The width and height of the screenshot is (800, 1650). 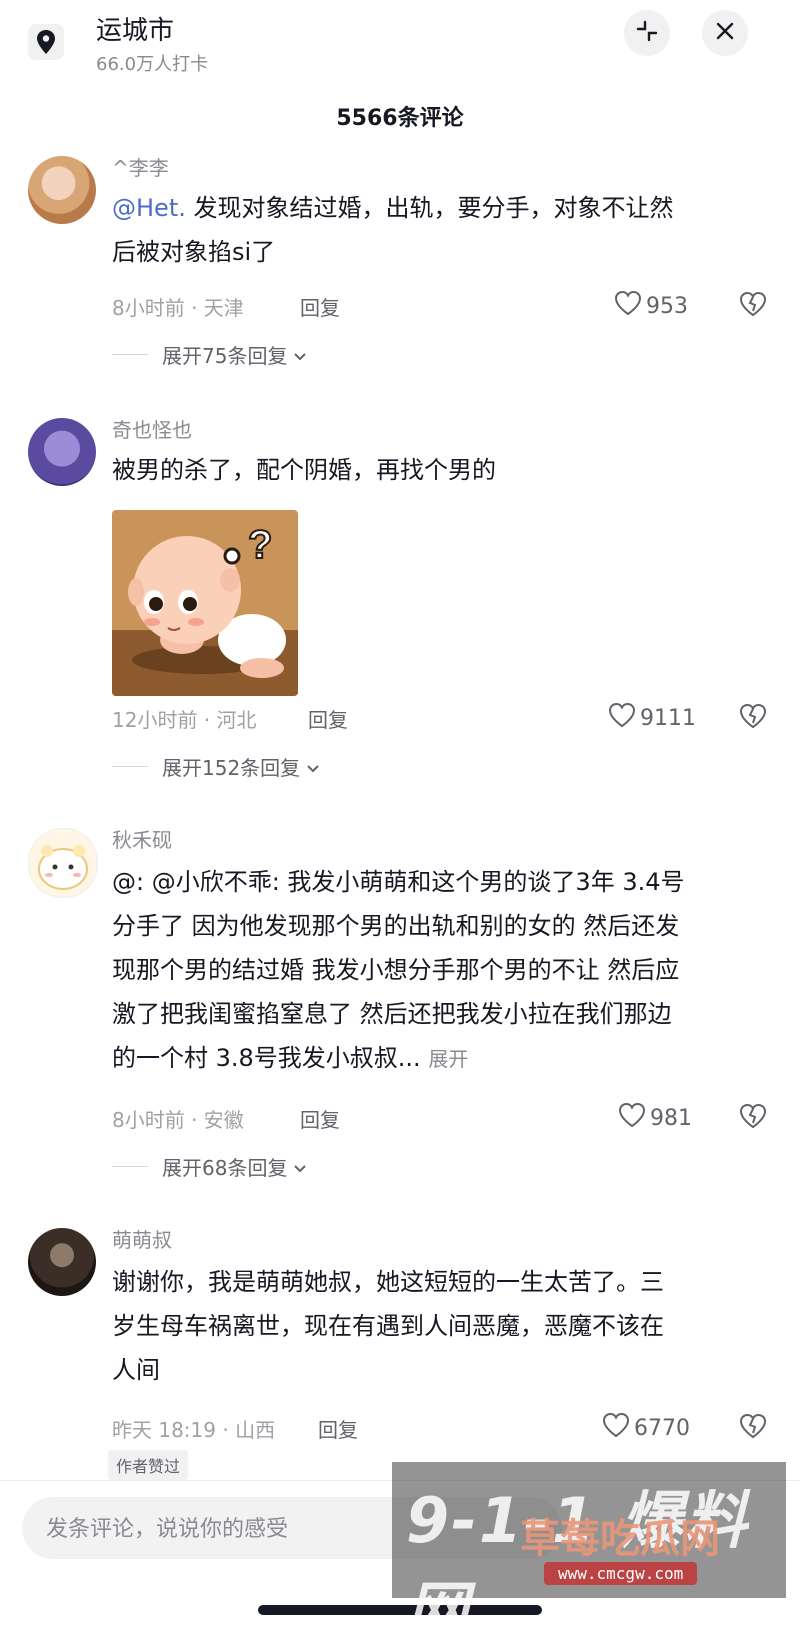 What do you see at coordinates (142, 1238) in the screenshot?
I see `username: 萌萌叔` at bounding box center [142, 1238].